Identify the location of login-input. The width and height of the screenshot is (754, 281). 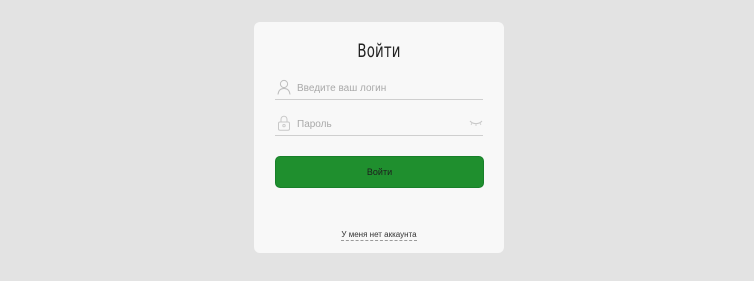
(377, 88).